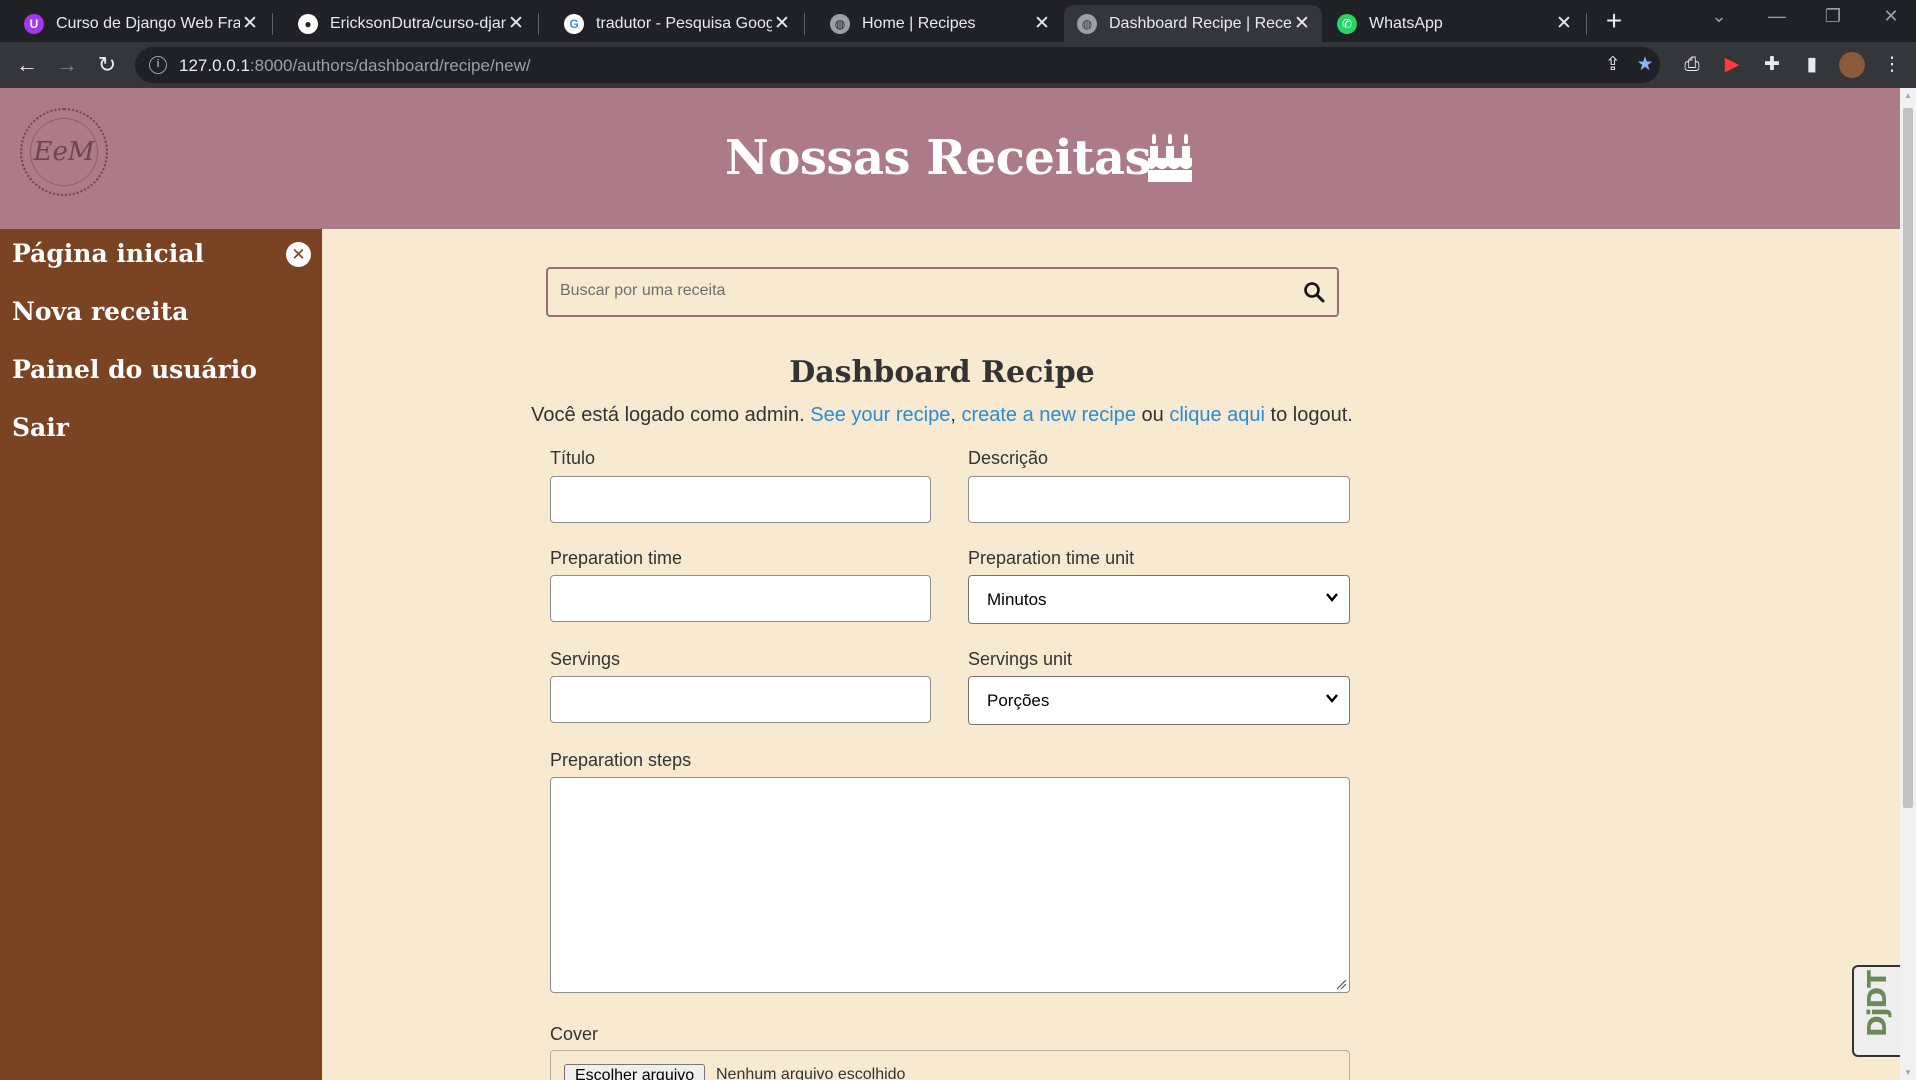 The image size is (1916, 1080). What do you see at coordinates (1645, 65) in the screenshot?
I see `bookmark-star-icon: ★` at bounding box center [1645, 65].